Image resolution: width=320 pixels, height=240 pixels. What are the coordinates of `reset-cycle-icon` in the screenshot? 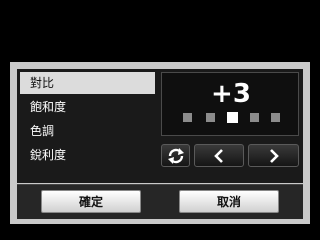 It's located at (175, 155).